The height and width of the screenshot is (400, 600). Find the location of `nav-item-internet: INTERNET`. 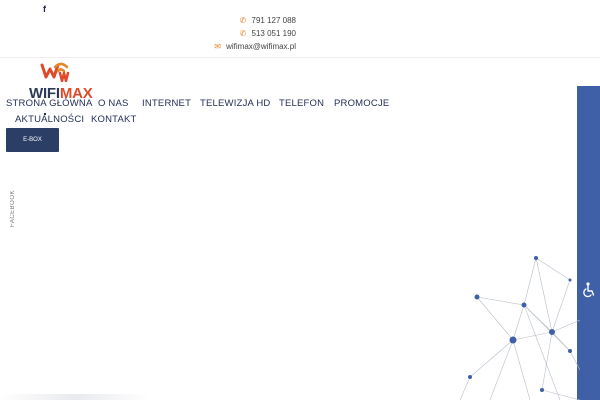

nav-item-internet: INTERNET is located at coordinates (166, 103).